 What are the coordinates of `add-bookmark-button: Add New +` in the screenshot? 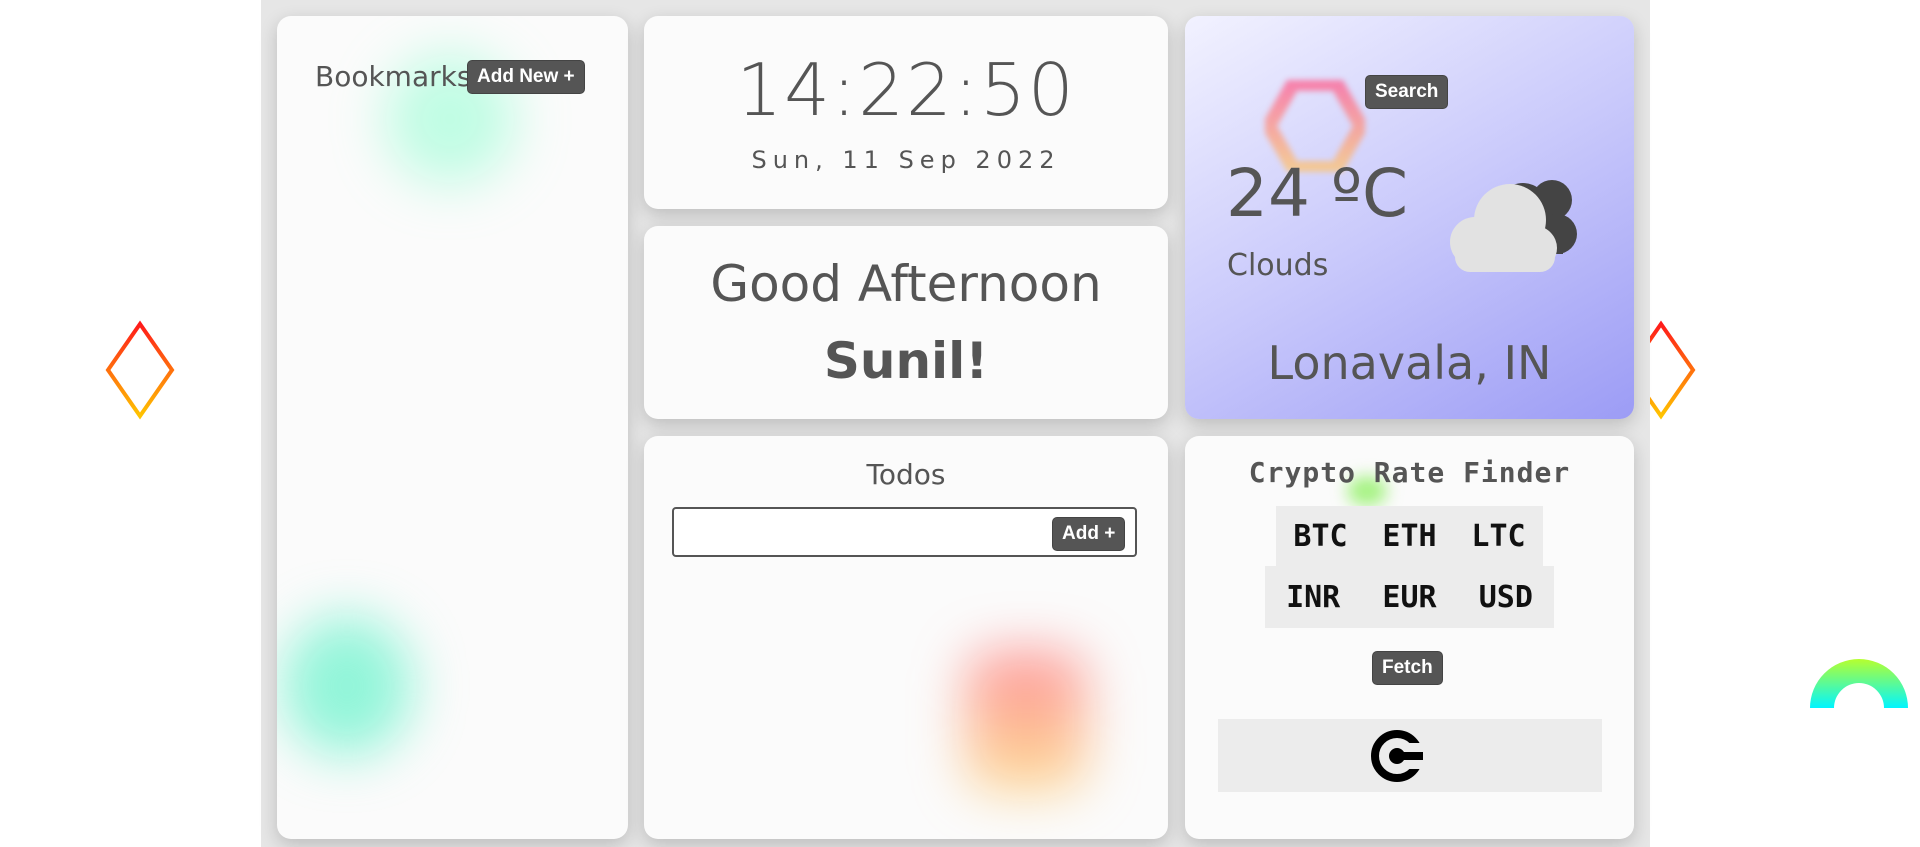 It's located at (526, 77).